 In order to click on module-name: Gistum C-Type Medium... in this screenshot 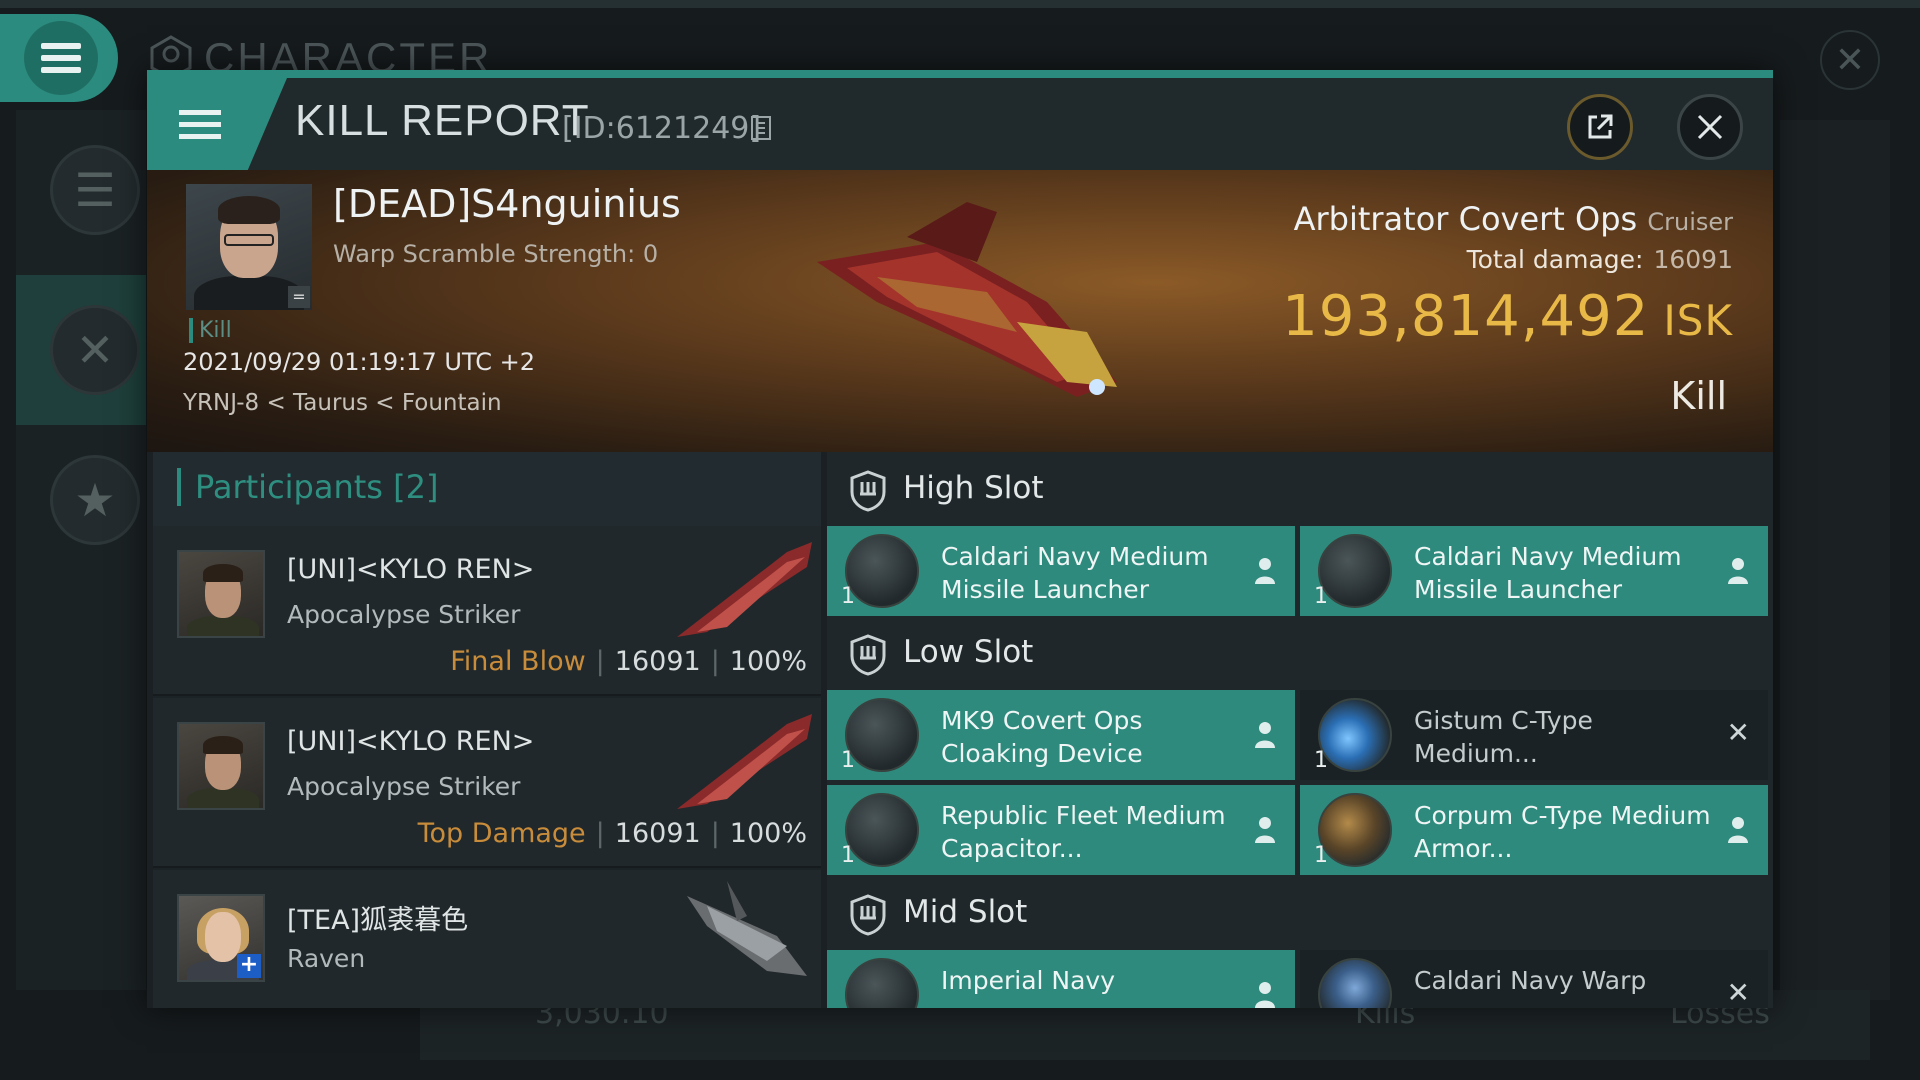, I will do `click(1503, 737)`.